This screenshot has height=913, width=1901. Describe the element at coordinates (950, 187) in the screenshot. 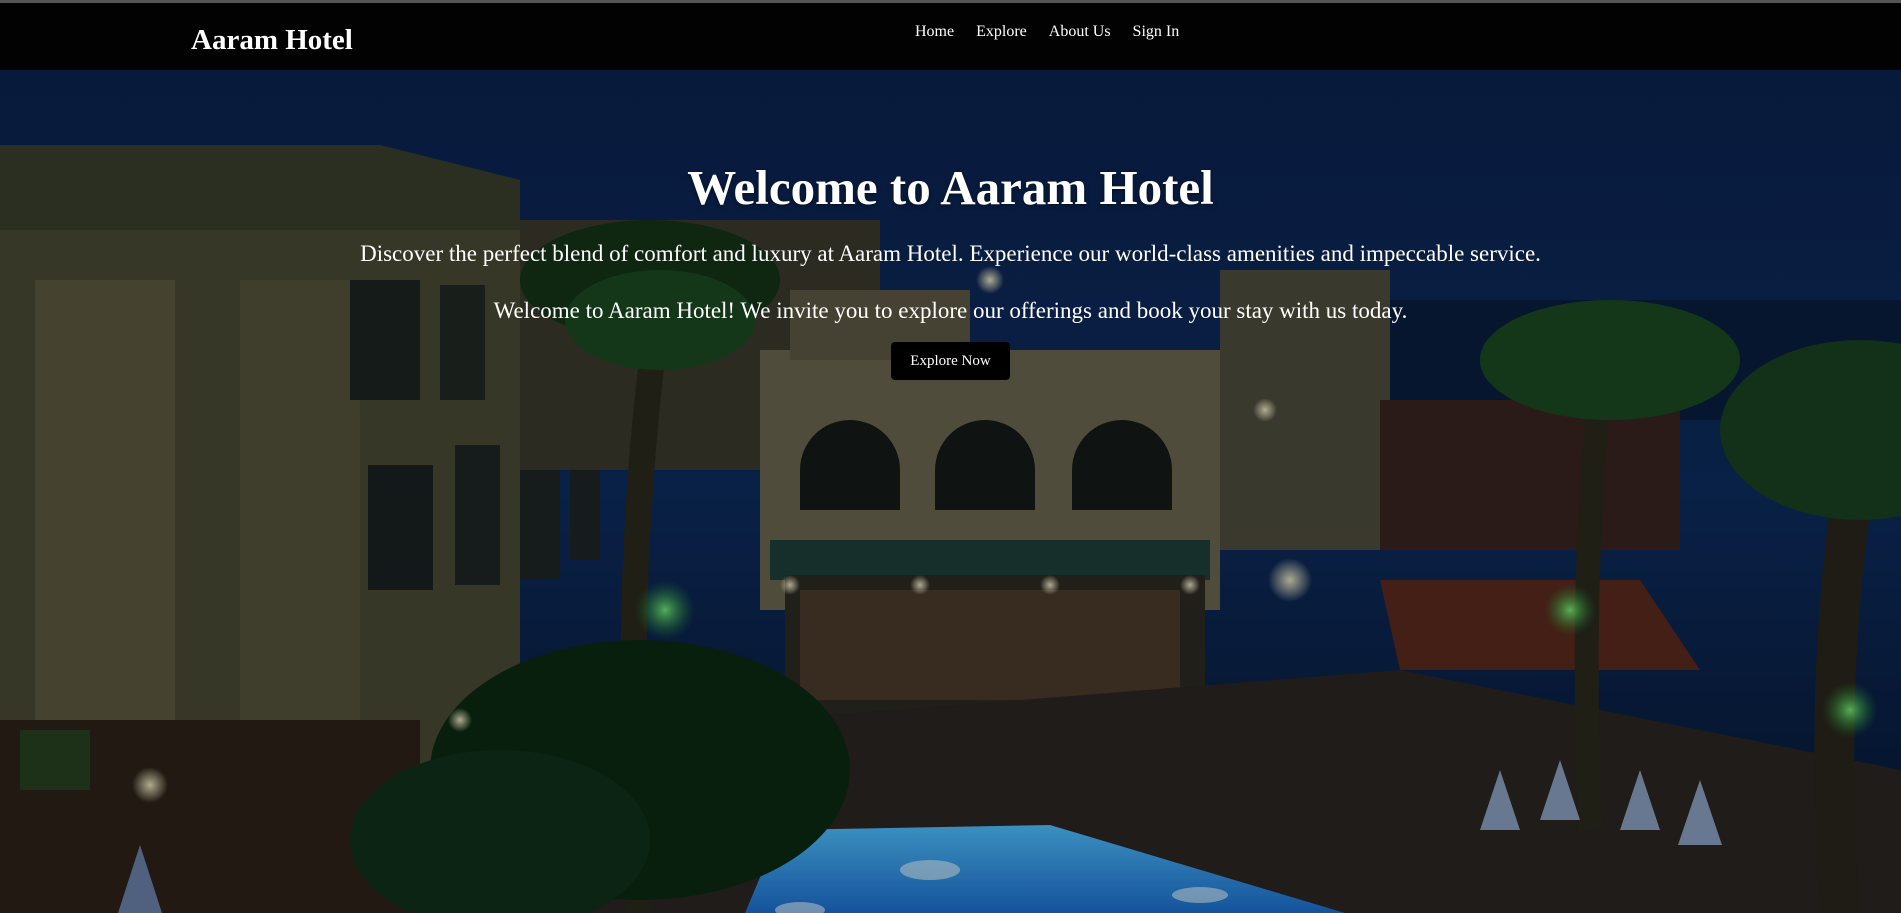

I see `hero-title: Welcome to Aaram Hotel` at that location.